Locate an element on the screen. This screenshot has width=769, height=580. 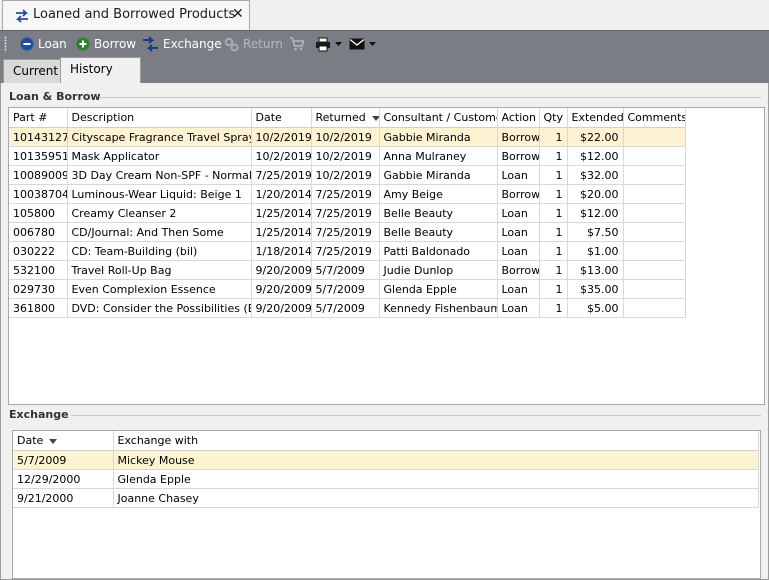
table-row: 12/29/2000 Glenda Epple is located at coordinates (386, 479).